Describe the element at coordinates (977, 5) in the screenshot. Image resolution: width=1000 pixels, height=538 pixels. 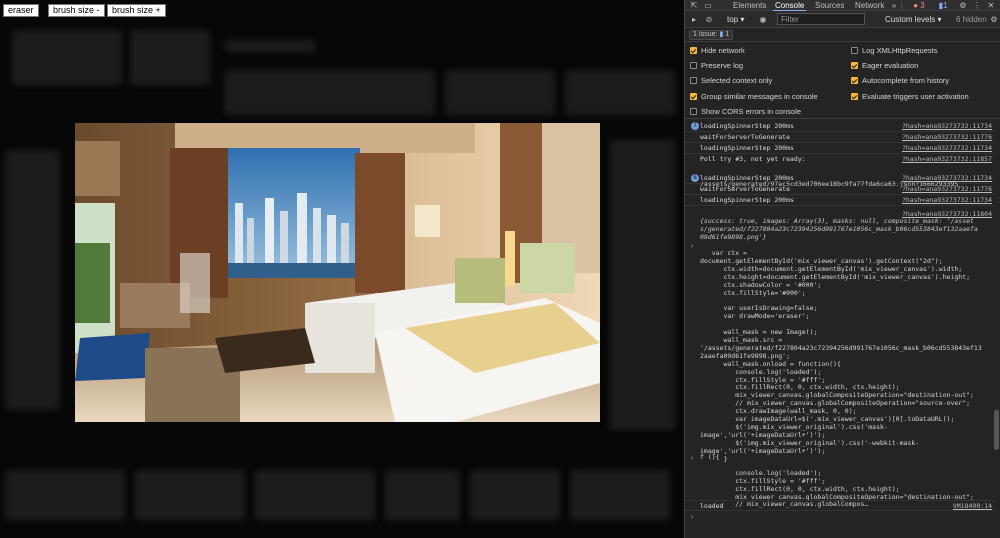
I see `more-options-icon: ⋮` at that location.